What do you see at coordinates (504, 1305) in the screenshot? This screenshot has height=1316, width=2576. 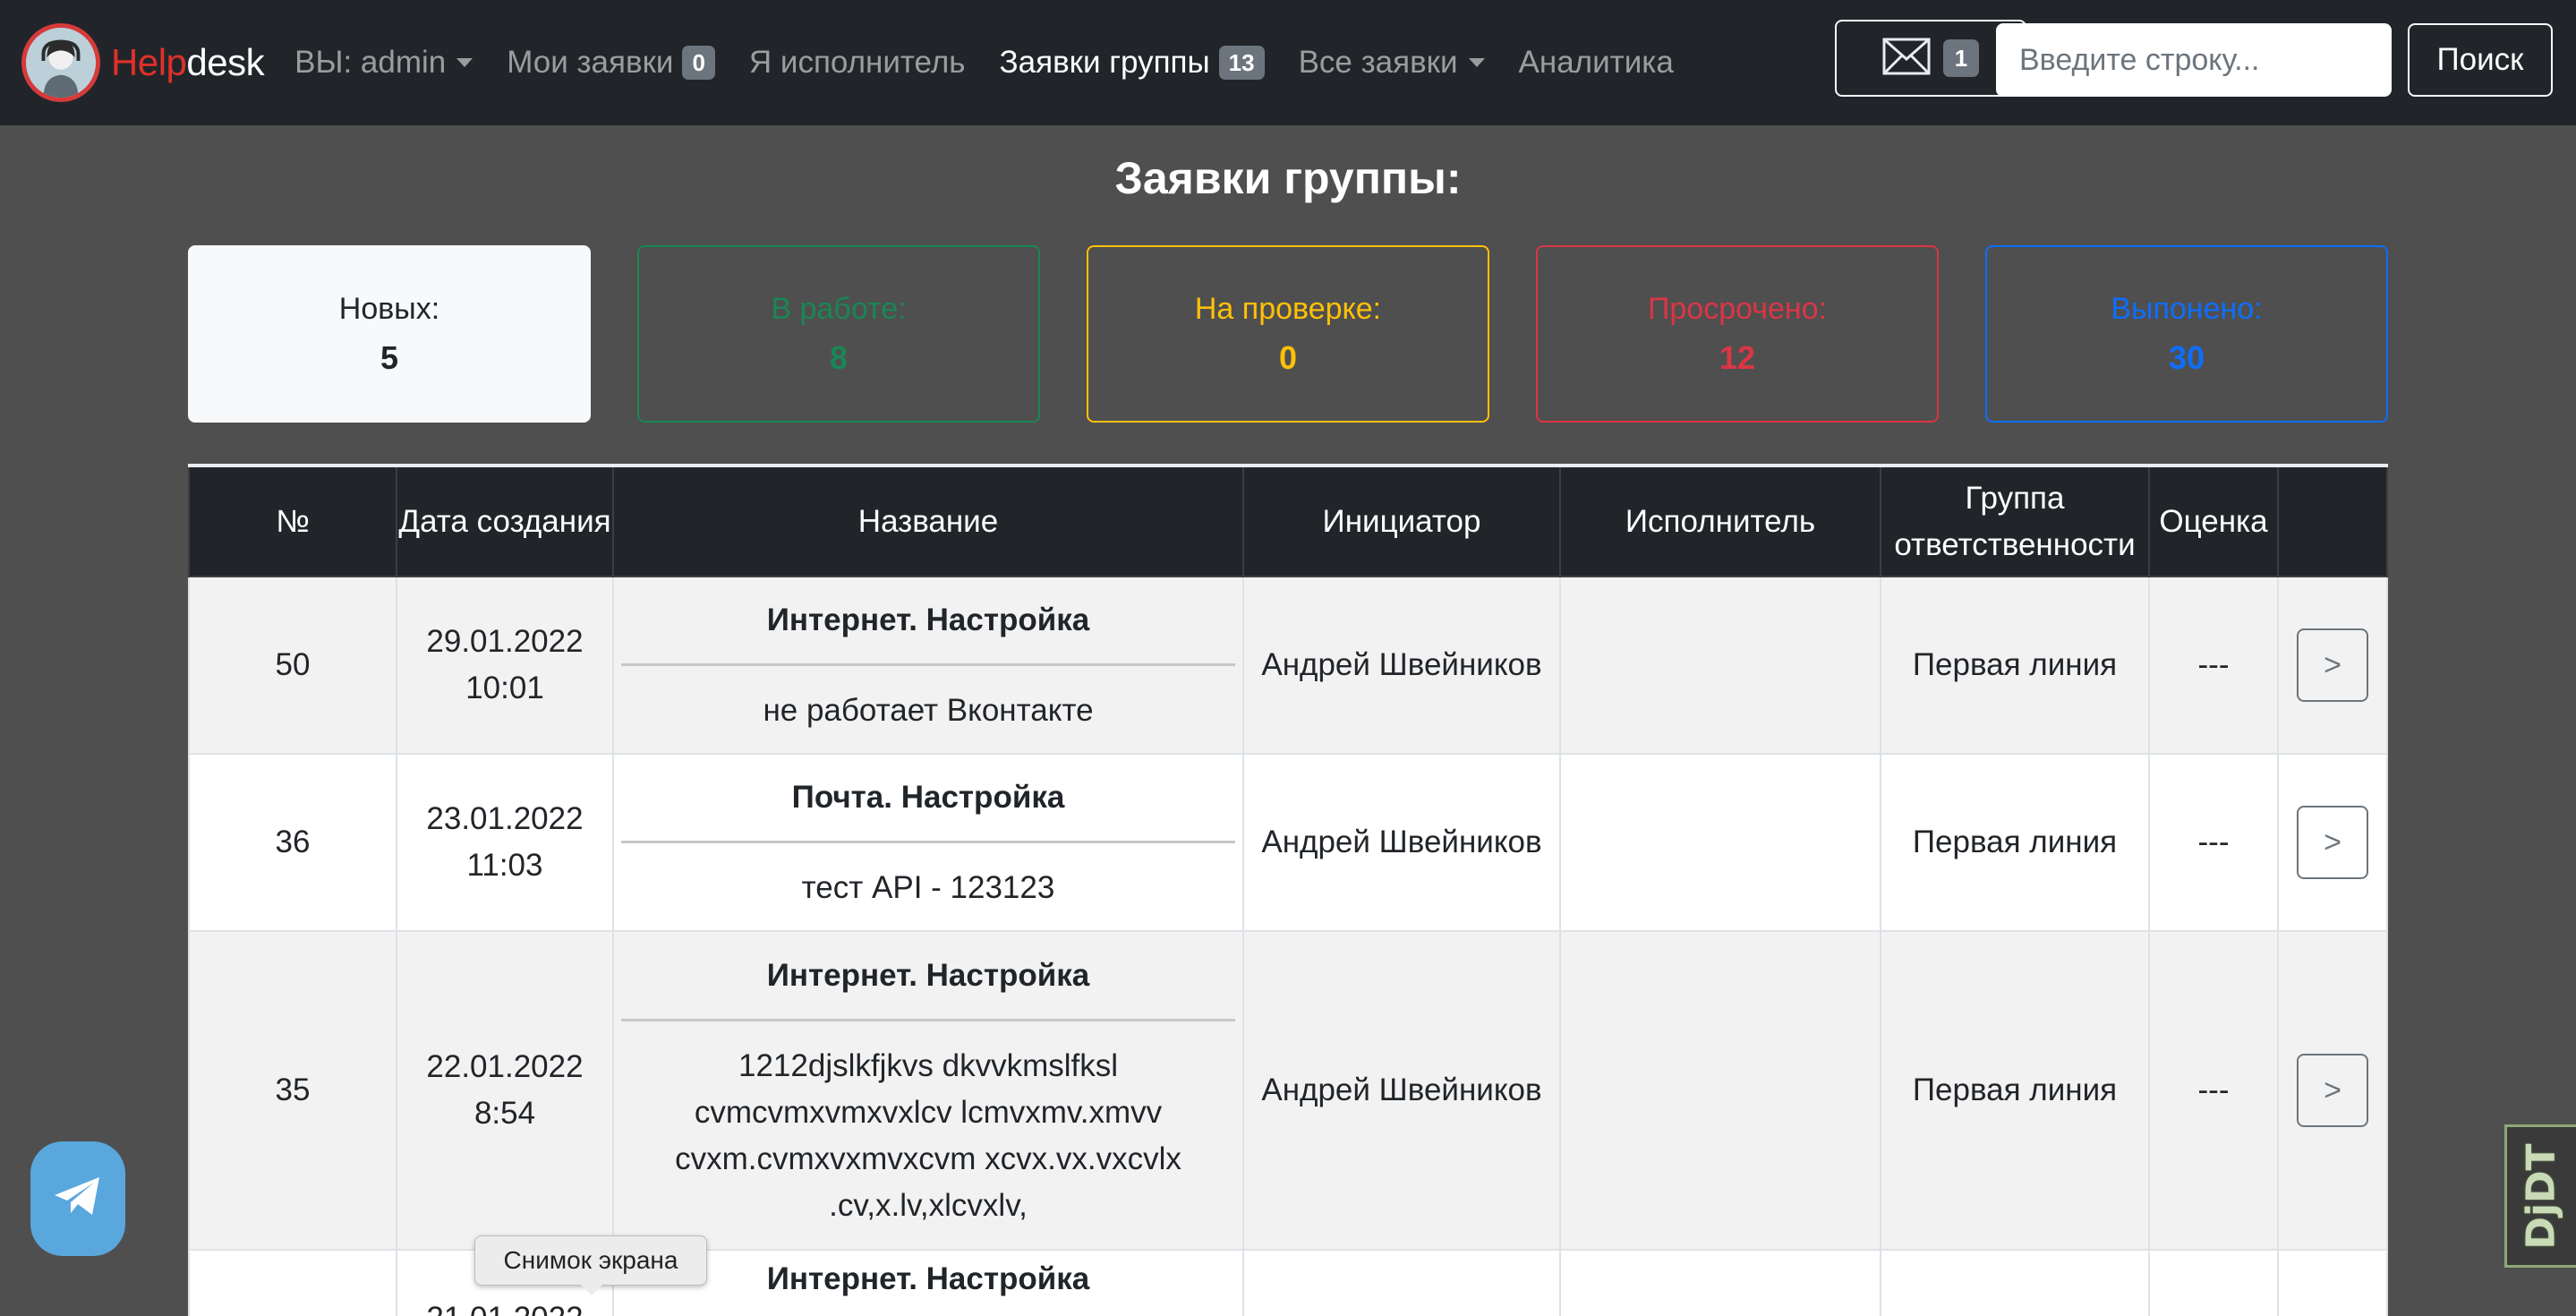 I see `date-text: 21.01.2022` at bounding box center [504, 1305].